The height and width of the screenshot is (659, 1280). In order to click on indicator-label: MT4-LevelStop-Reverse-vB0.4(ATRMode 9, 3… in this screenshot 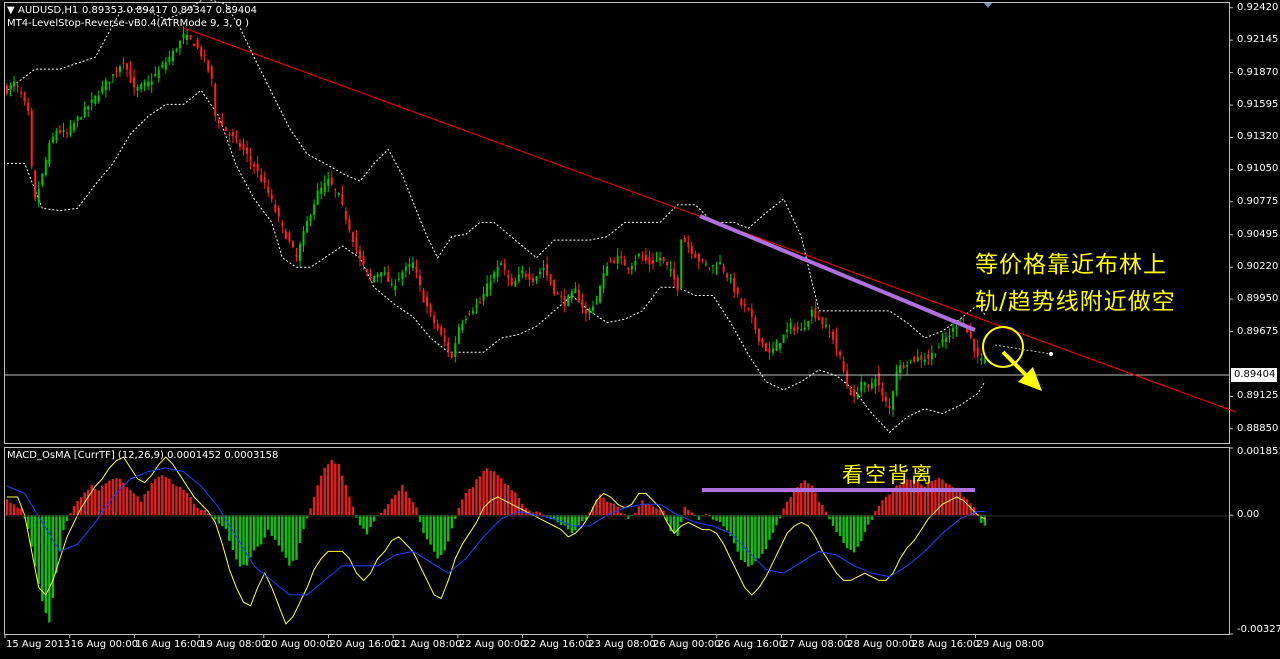, I will do `click(128, 23)`.